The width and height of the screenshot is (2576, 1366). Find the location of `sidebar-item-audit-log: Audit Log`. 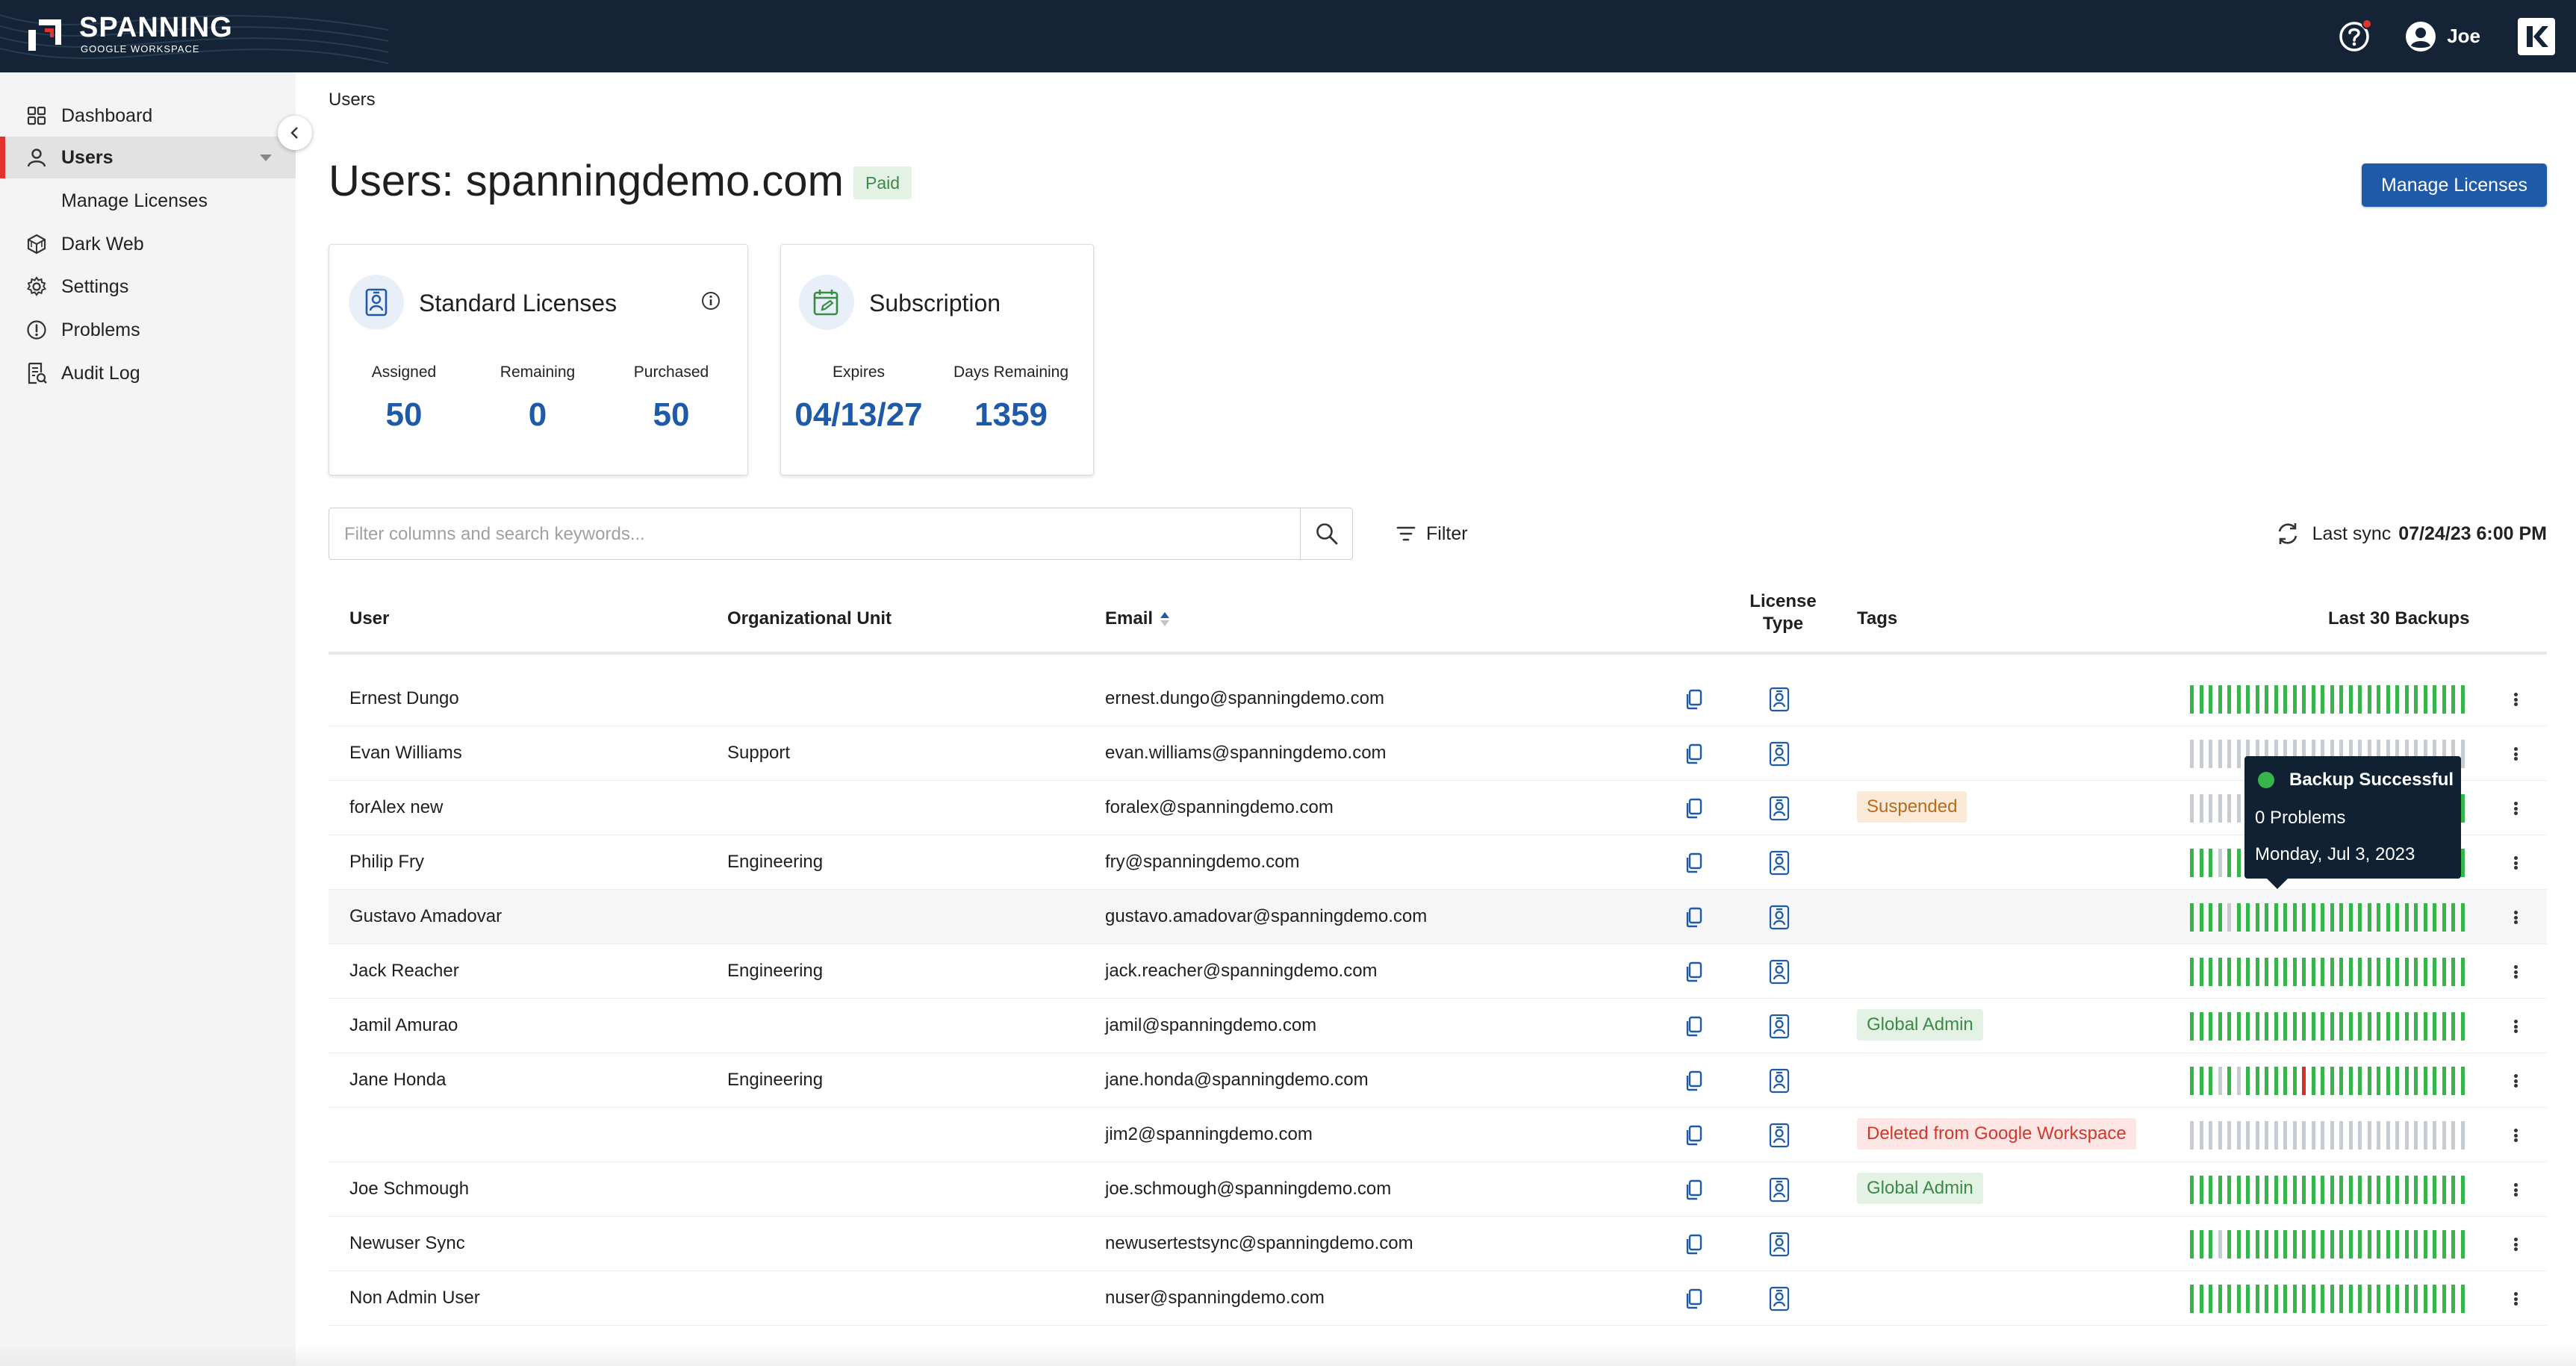

sidebar-item-audit-log: Audit Log is located at coordinates (148, 373).